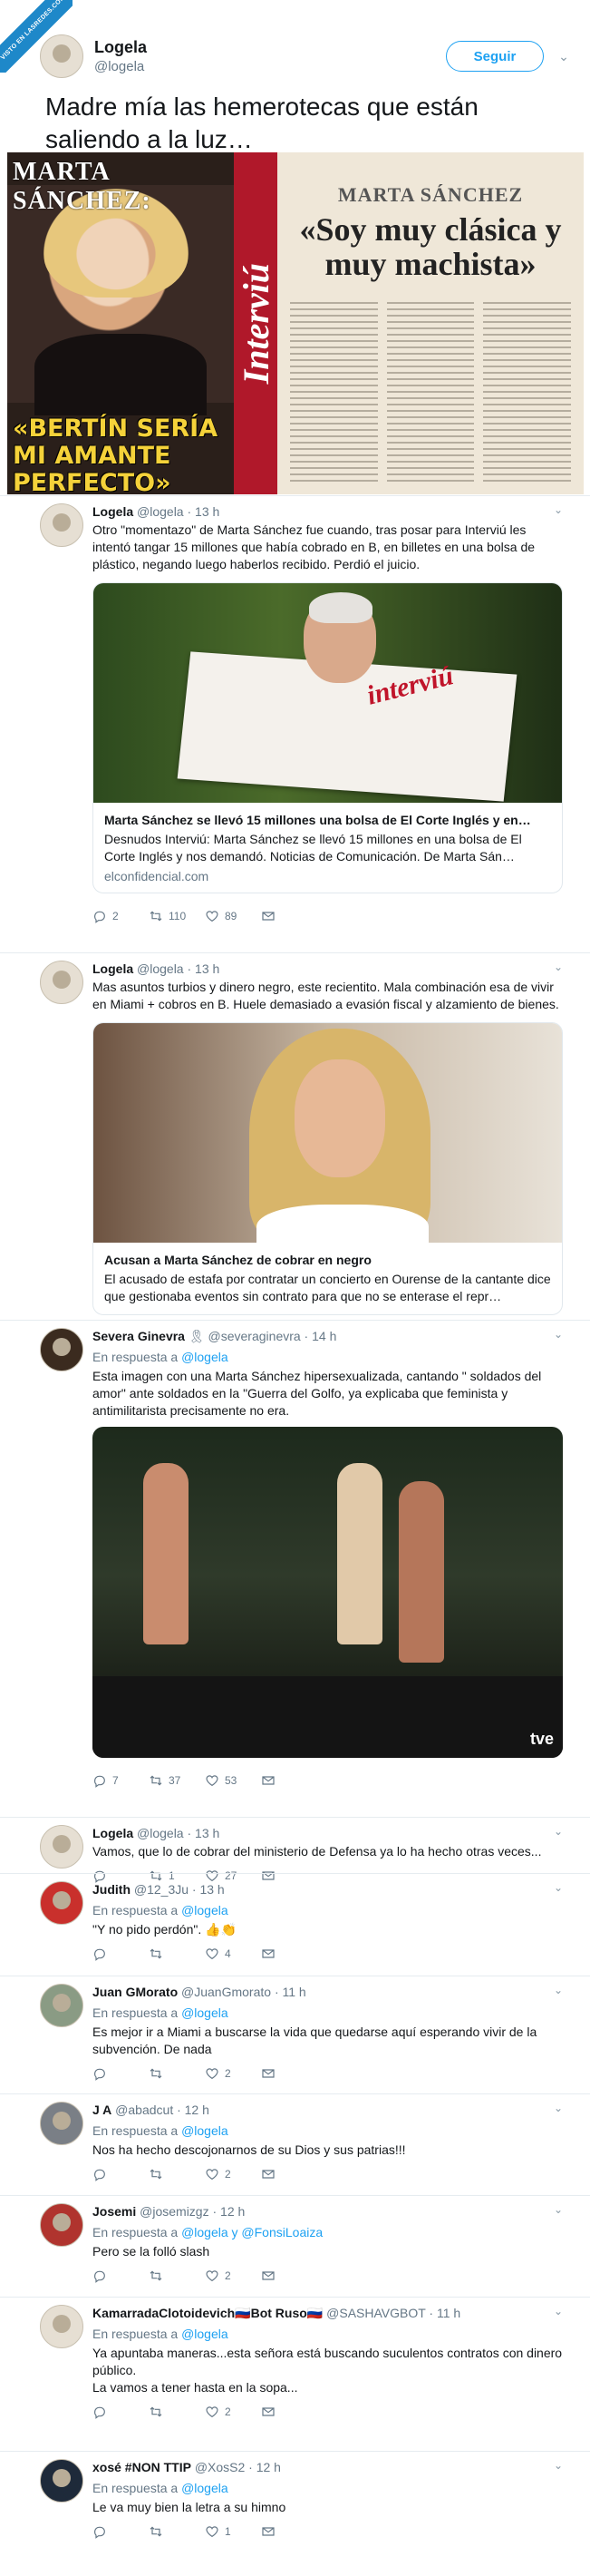 Image resolution: width=590 pixels, height=2576 pixels. Describe the element at coordinates (263, 1336) in the screenshot. I see `author-meta: 🎗 @severaginevra · 14 h` at that location.